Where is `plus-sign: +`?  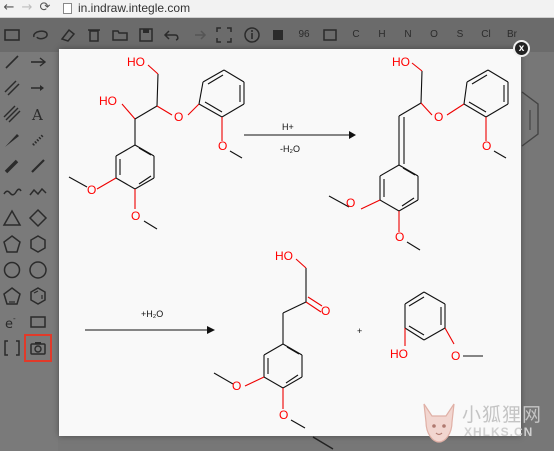
plus-sign: + is located at coordinates (359, 331).